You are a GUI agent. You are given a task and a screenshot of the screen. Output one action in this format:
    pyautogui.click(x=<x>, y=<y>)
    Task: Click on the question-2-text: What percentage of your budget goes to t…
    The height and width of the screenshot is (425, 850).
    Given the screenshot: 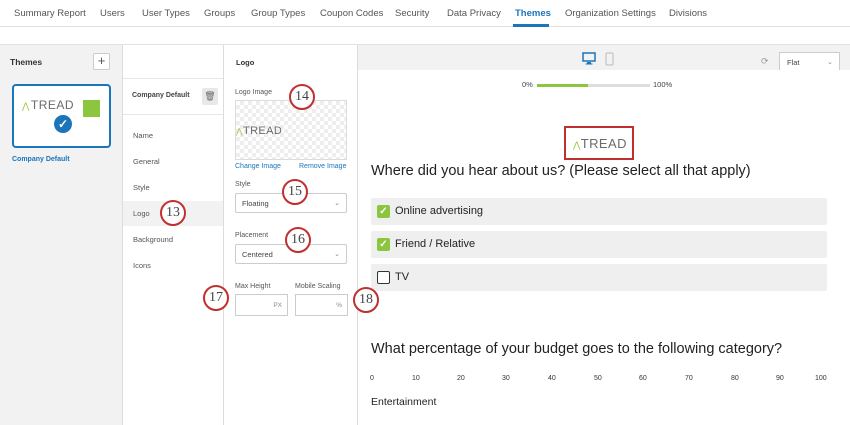 What is the action you would take?
    pyautogui.click(x=577, y=349)
    